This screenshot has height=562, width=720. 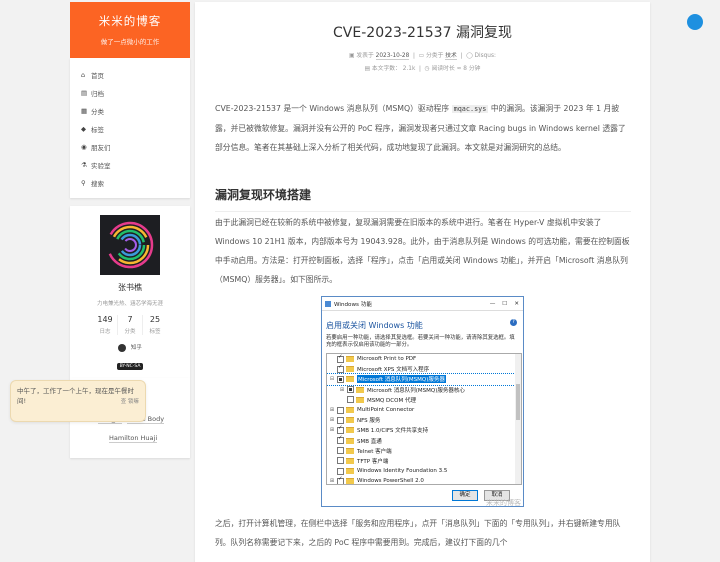 I want to click on stat-item: 7 分类, so click(x=129, y=325).